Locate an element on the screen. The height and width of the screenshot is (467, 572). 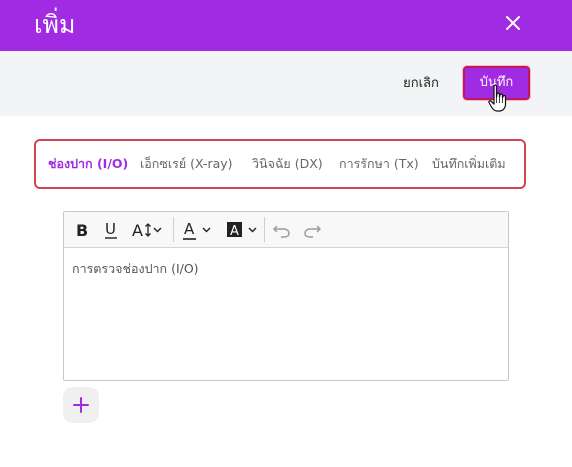
font-size-icon: A is located at coordinates (147, 229).